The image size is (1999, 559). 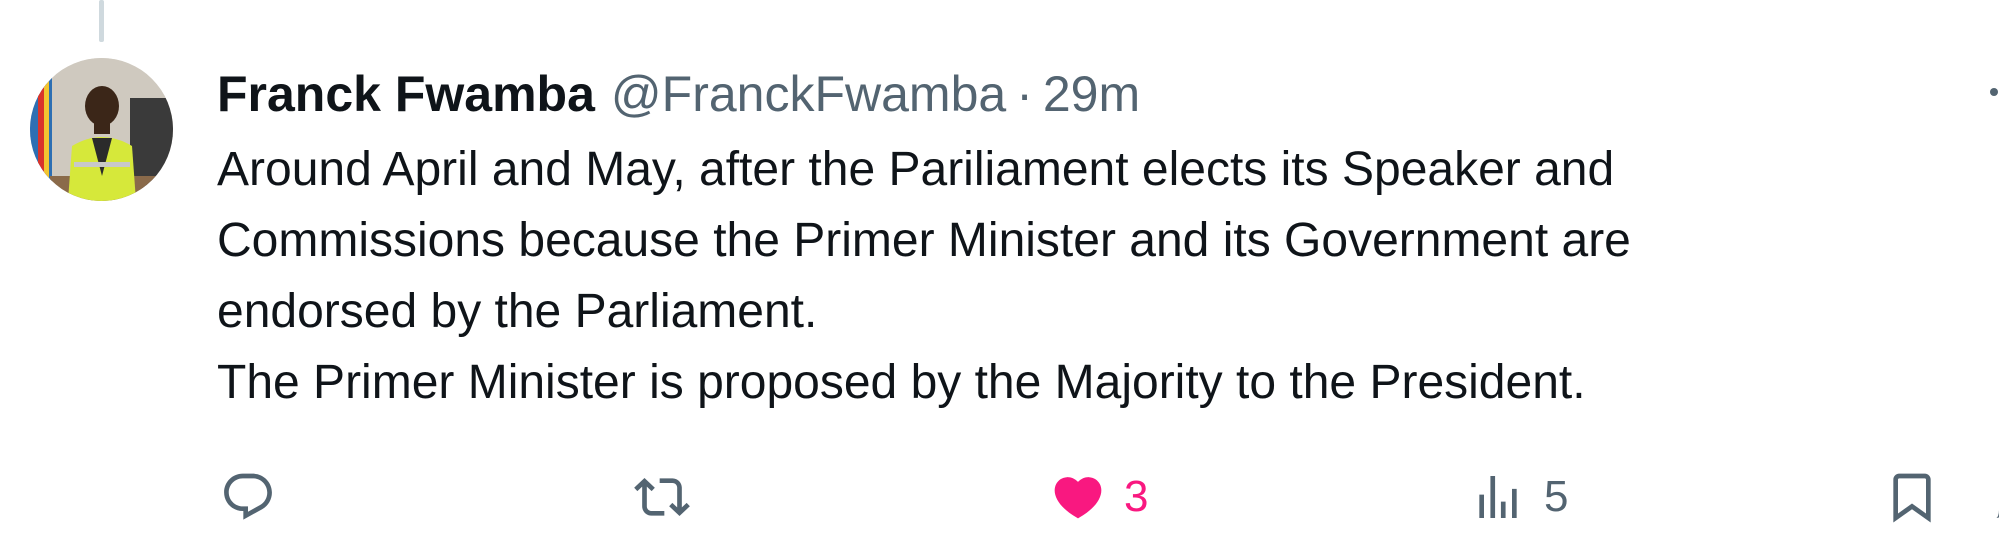 I want to click on author-handle: @FranckFwamba, so click(x=808, y=94).